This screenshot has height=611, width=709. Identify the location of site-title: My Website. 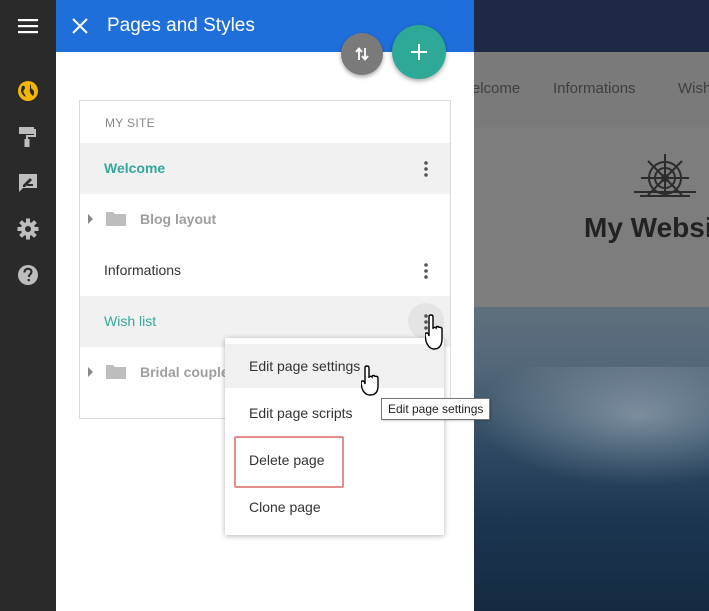
(646, 227).